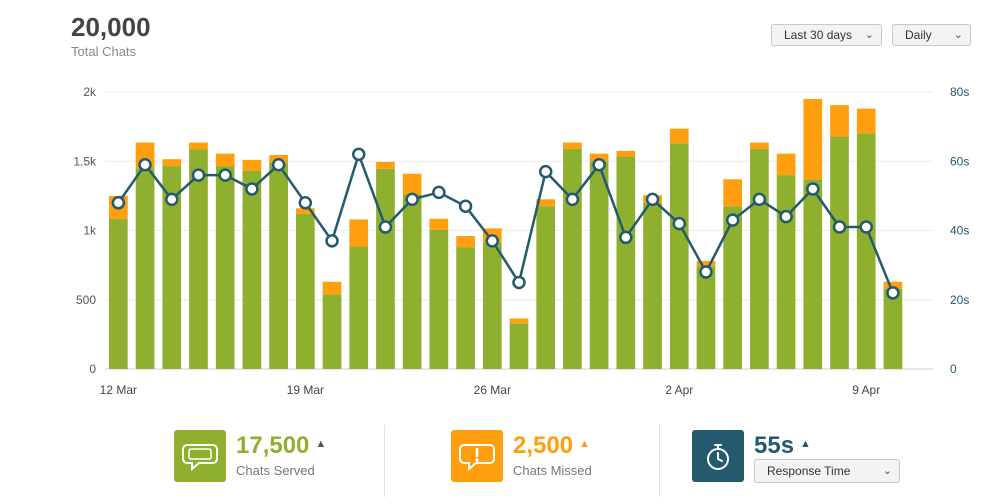  I want to click on chevron-down-icon: ⌄, so click(887, 471).